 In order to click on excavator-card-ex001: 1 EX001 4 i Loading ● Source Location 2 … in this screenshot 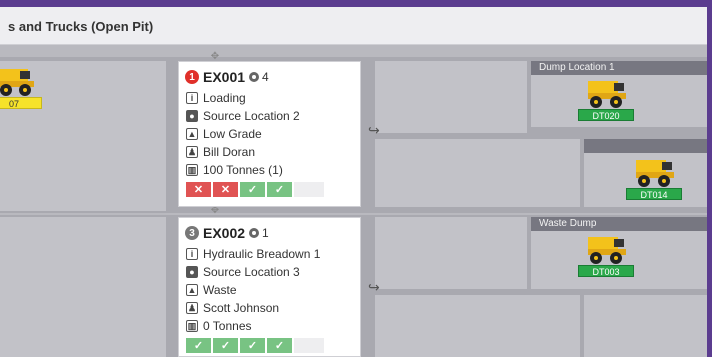, I will do `click(269, 134)`.